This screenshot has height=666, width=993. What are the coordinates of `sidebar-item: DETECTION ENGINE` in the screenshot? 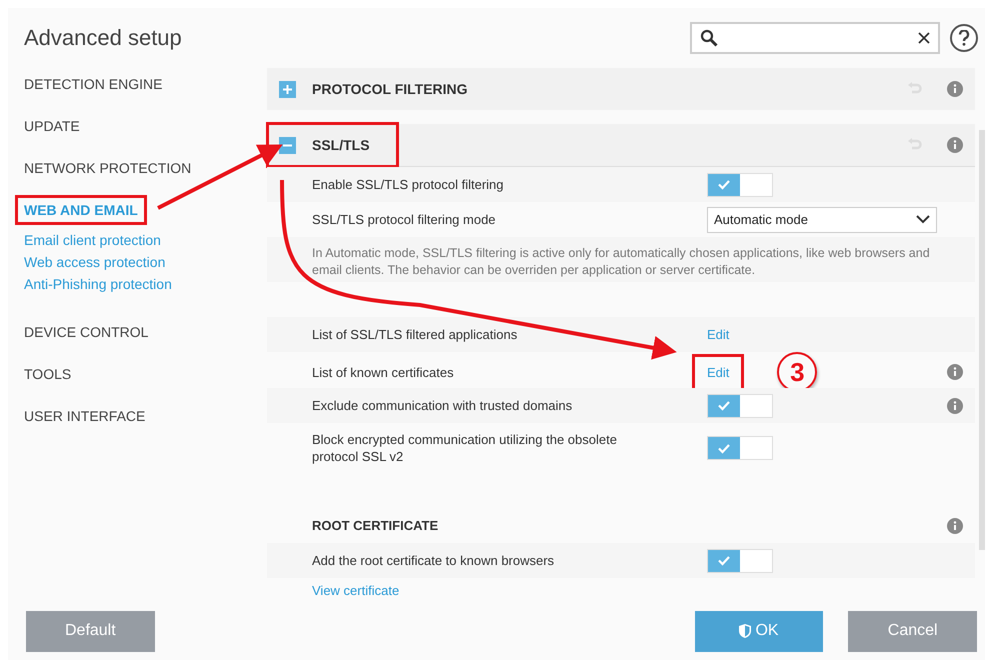 It's located at (93, 84).